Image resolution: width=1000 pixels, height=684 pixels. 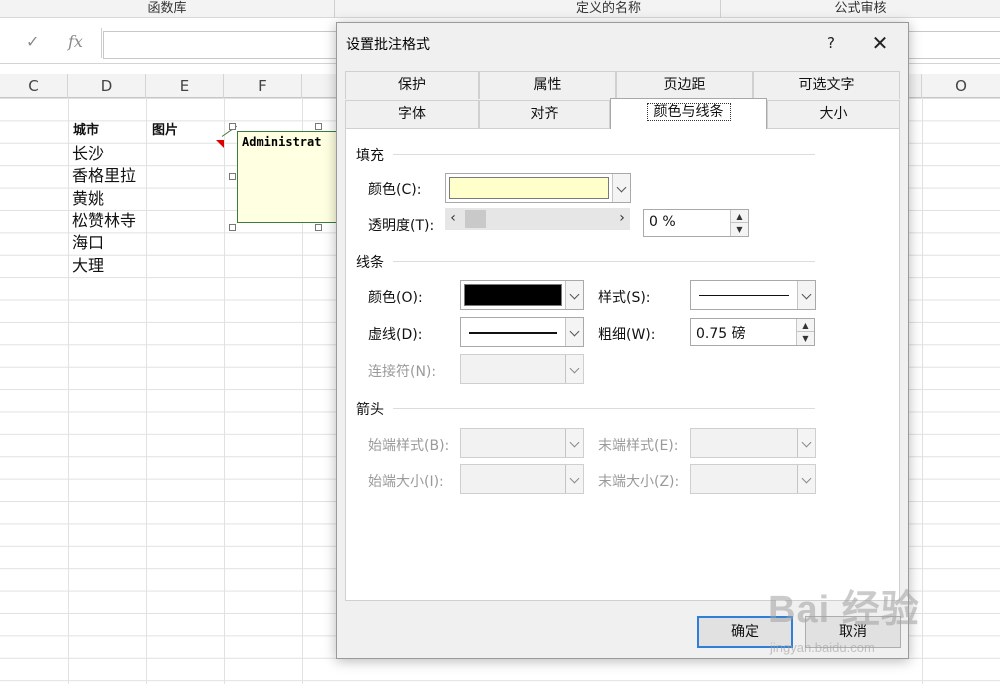 I want to click on ribbon-group-defined-names: 定义的名称, so click(x=609, y=9).